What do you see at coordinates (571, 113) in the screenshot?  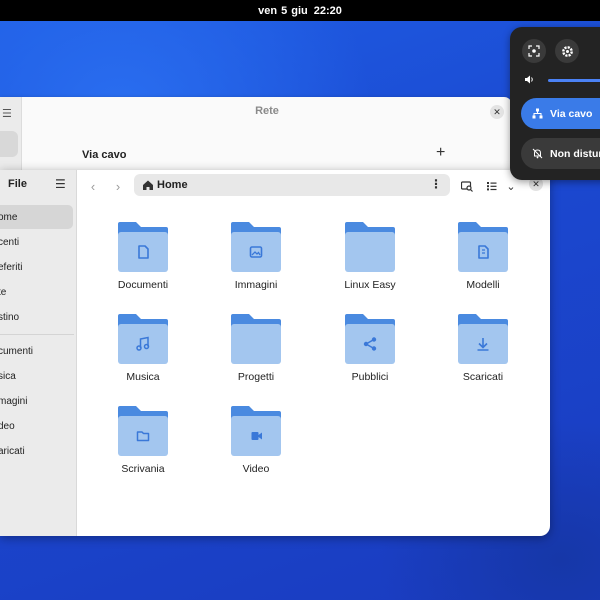 I see `wired-network-label: Via cavo` at bounding box center [571, 113].